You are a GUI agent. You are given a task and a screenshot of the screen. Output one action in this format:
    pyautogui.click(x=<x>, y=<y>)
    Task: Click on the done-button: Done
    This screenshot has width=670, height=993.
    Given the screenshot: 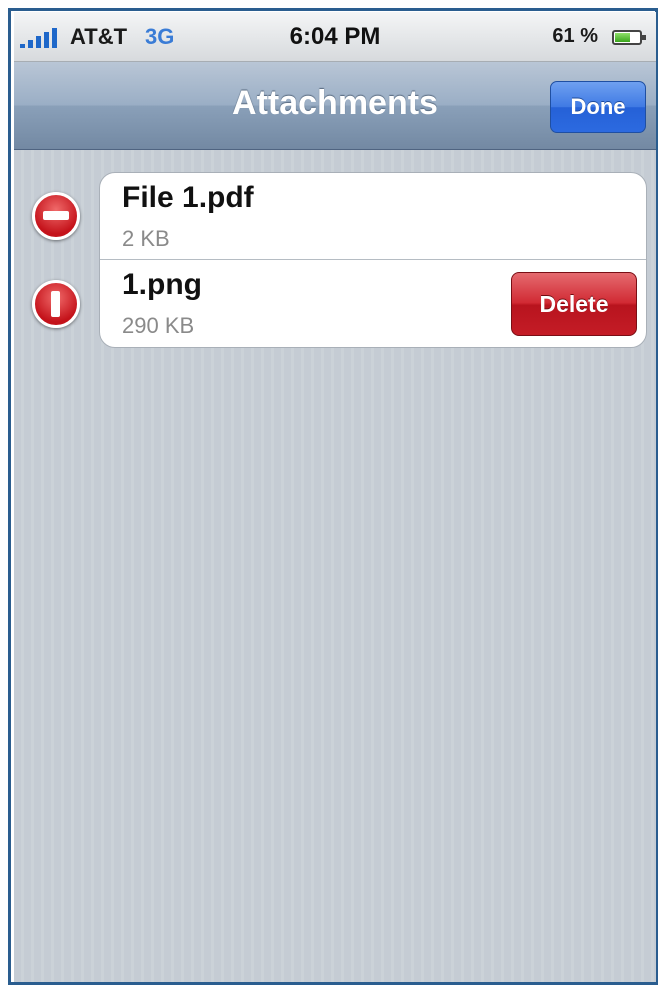 What is the action you would take?
    pyautogui.click(x=598, y=107)
    